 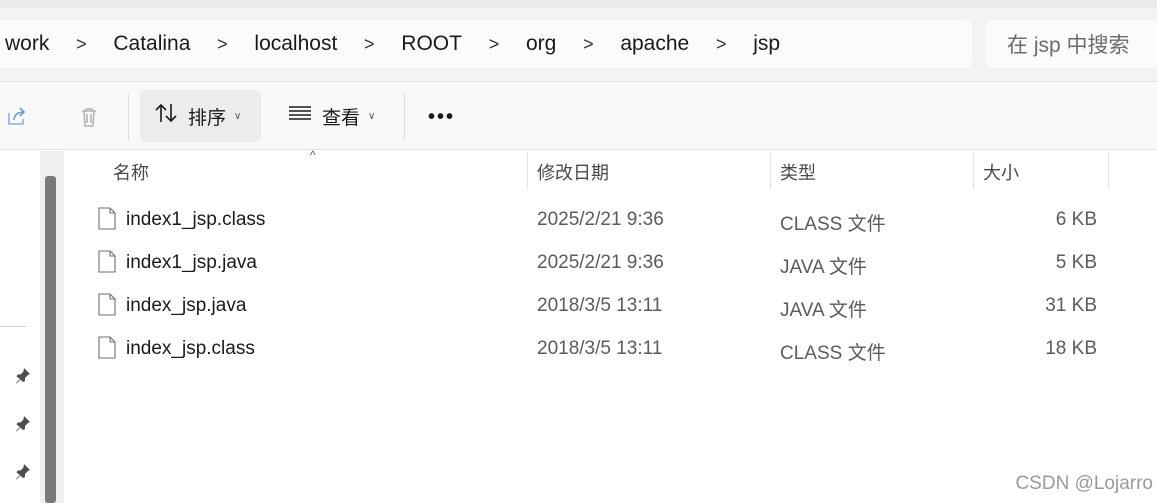 What do you see at coordinates (766, 44) in the screenshot?
I see `breadcrumb-item-jsp: jsp` at bounding box center [766, 44].